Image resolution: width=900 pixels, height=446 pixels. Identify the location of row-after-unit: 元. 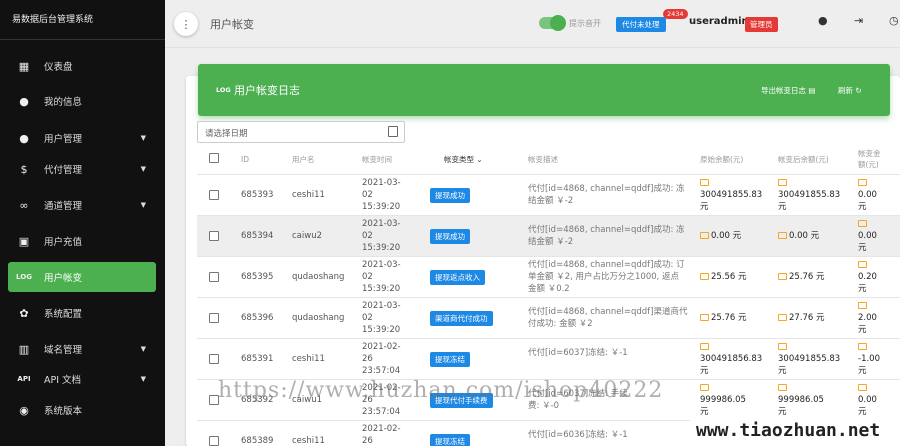
(782, 207).